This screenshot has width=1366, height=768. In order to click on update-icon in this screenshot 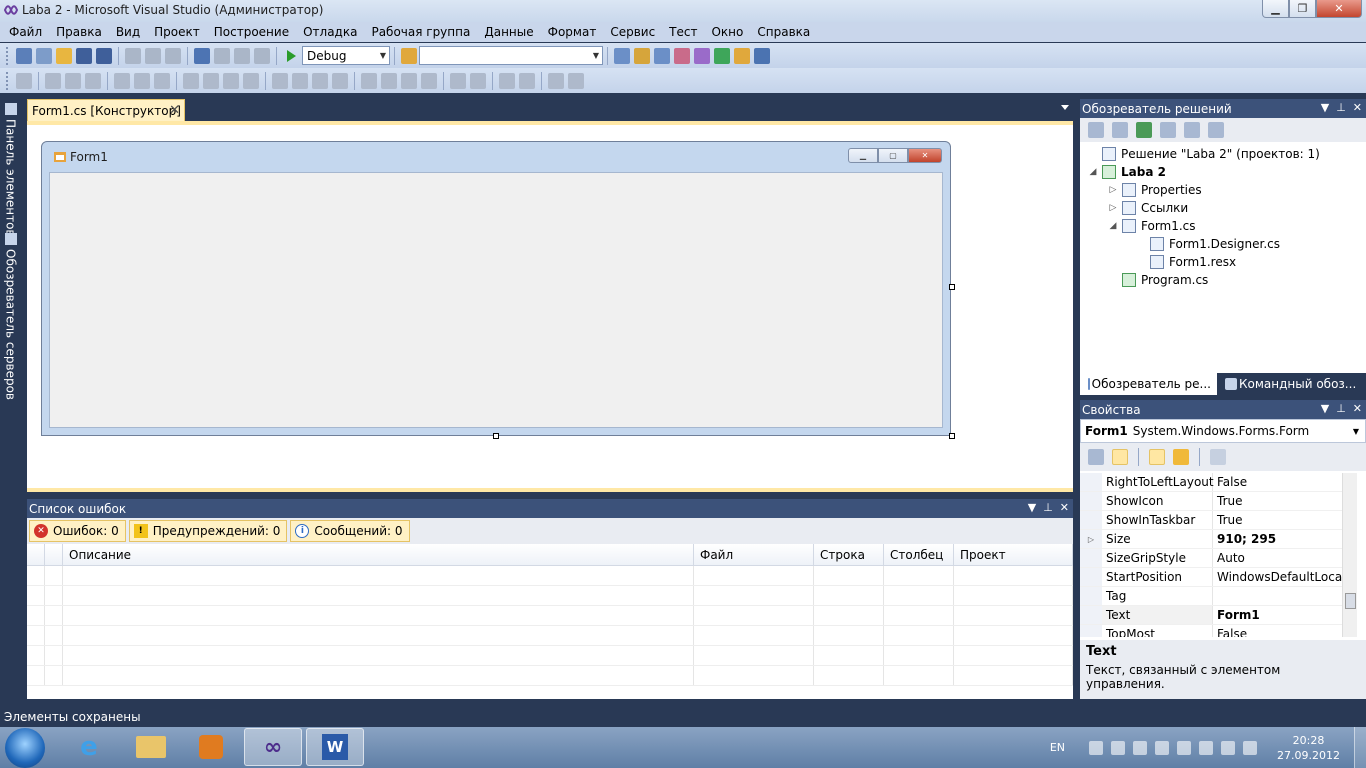, I will do `click(1162, 747)`.